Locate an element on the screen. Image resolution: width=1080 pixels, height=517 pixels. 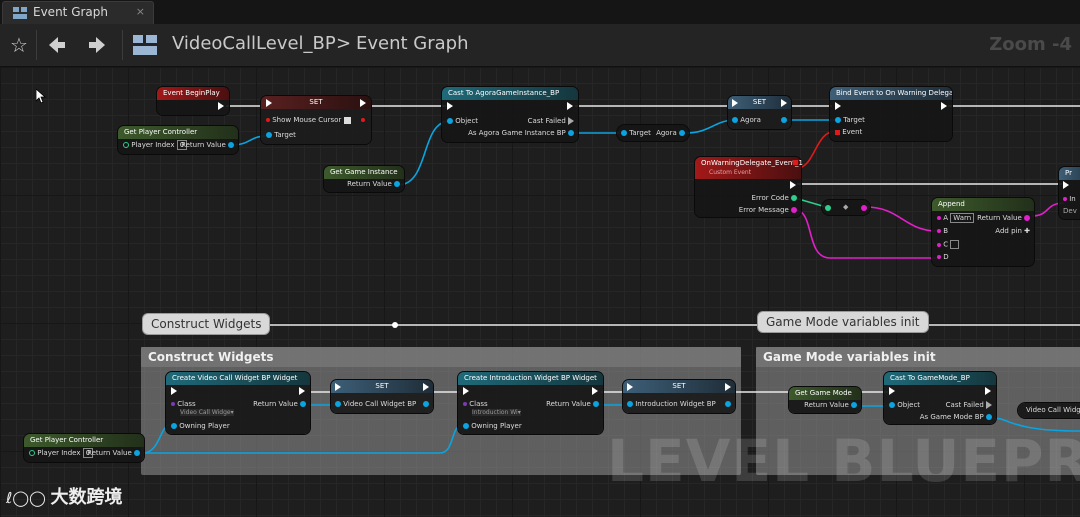
node-set-agora: SET Agora is located at coordinates (759, 112).